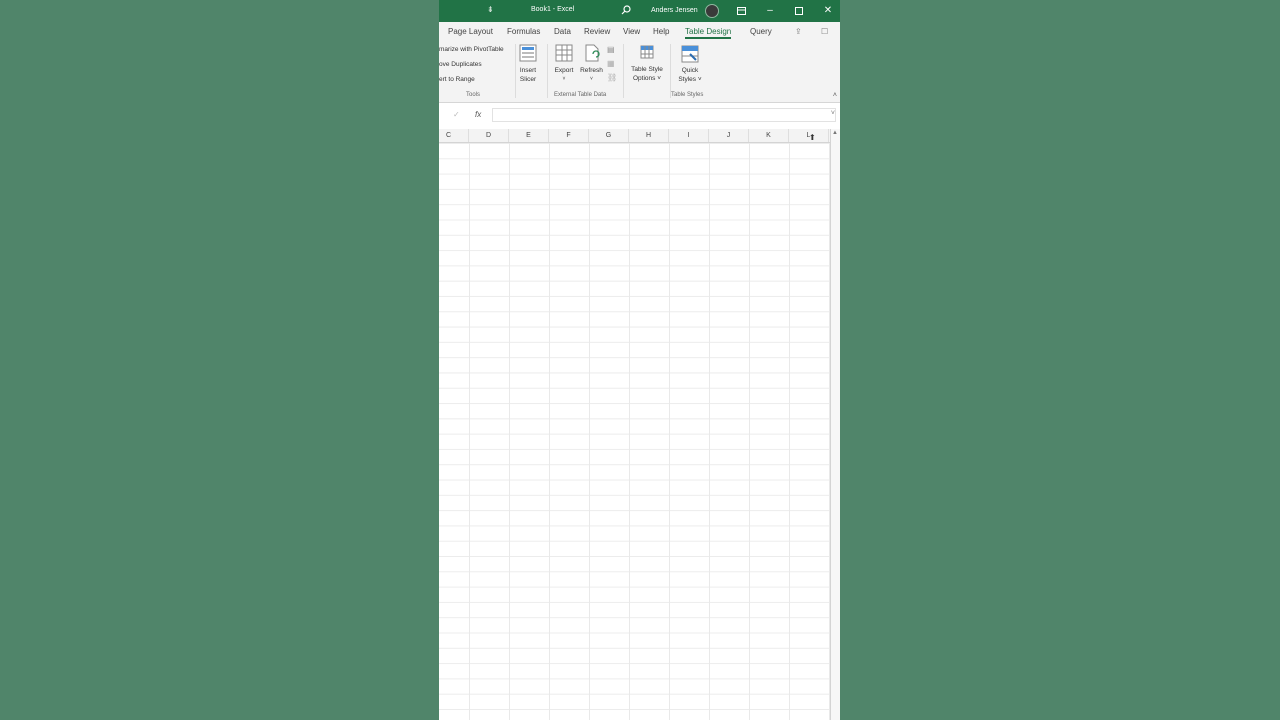 This screenshot has height=720, width=1280. Describe the element at coordinates (729, 135) in the screenshot. I see `column-header-j: J` at that location.